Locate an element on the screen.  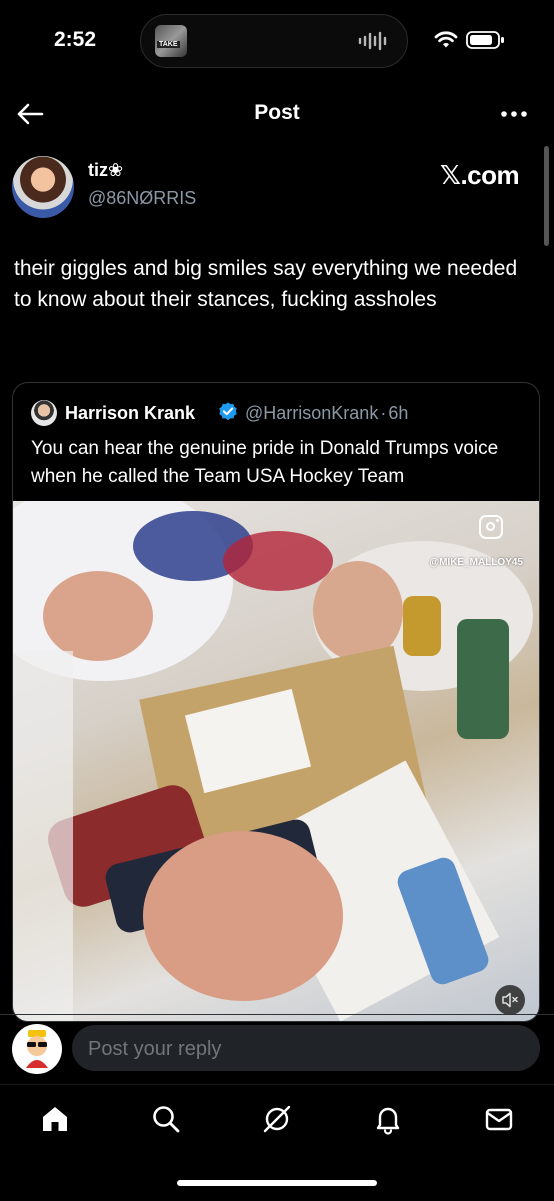
author-avatar is located at coordinates (43, 187).